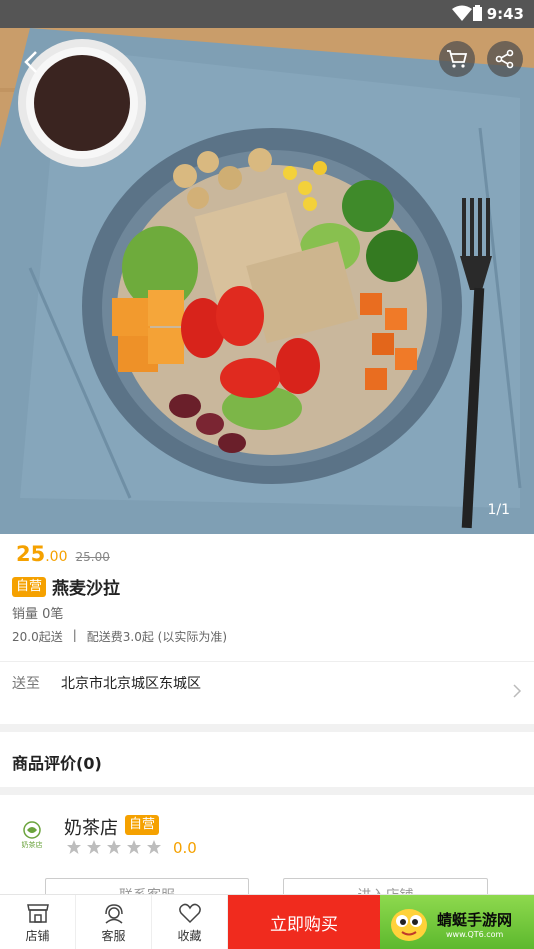  I want to click on cart-icon, so click(457, 59).